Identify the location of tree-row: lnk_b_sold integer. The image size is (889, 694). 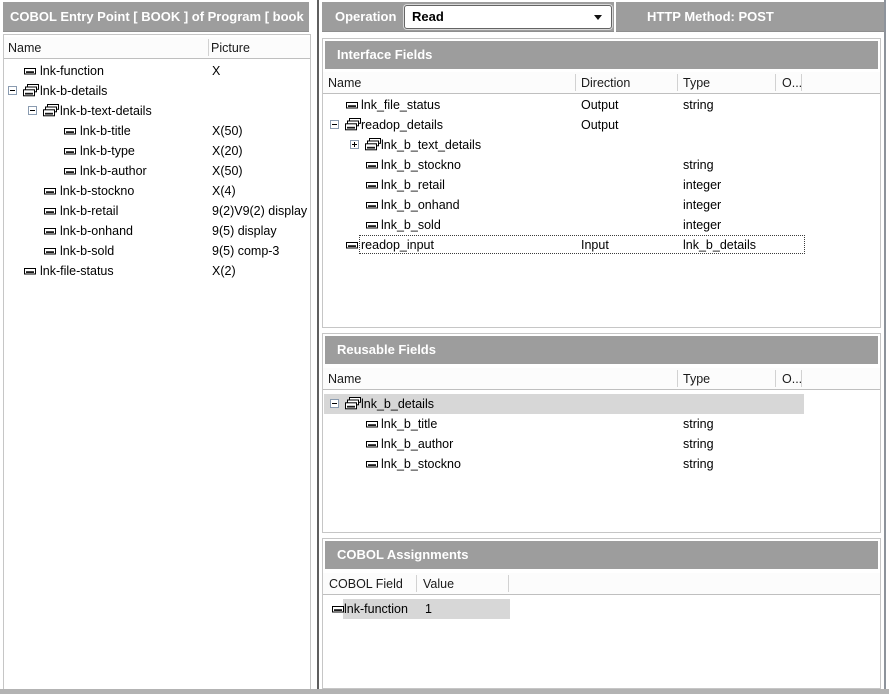
(601, 225).